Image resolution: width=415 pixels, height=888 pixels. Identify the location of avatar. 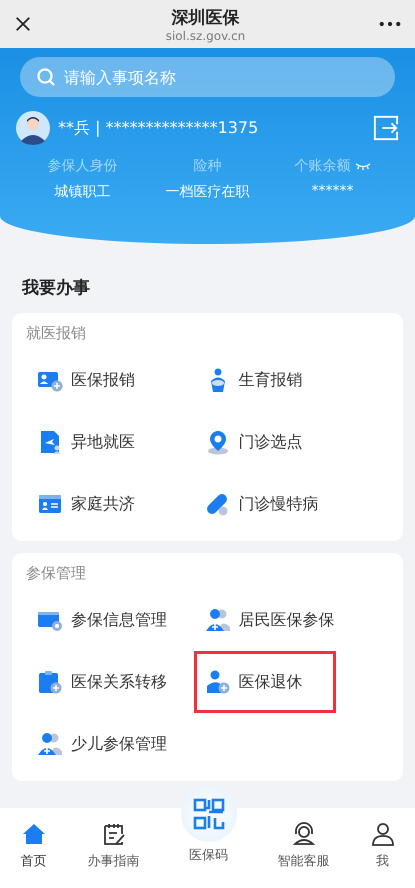
(33, 128).